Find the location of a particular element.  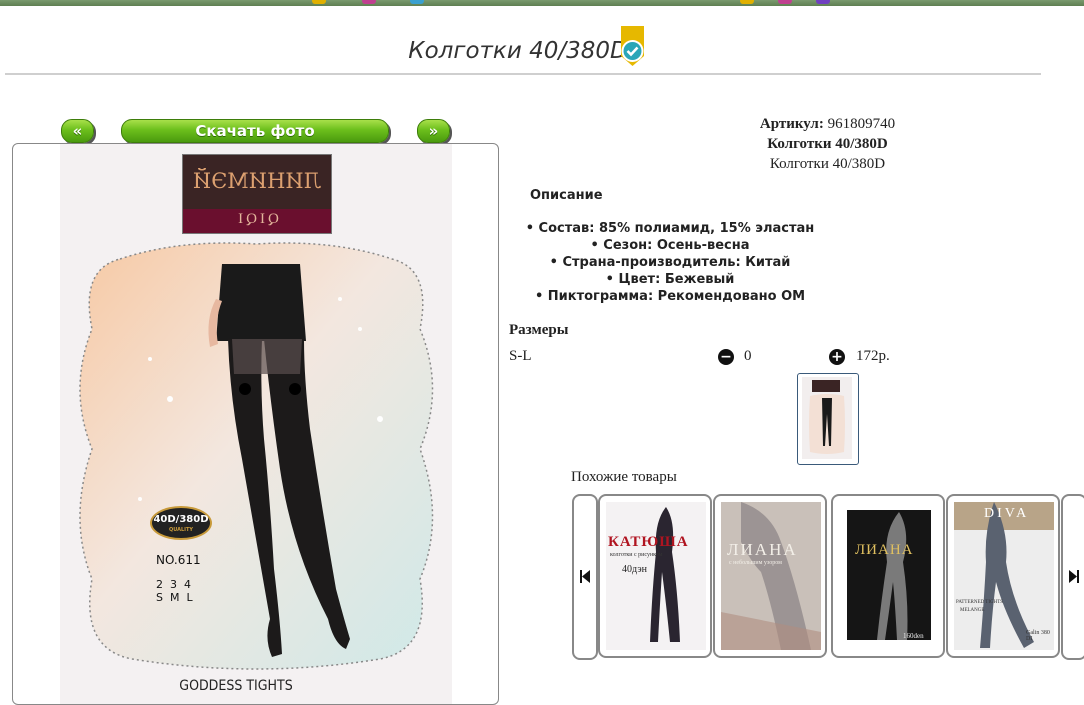

package-brand-sub: QIQI is located at coordinates (257, 219).